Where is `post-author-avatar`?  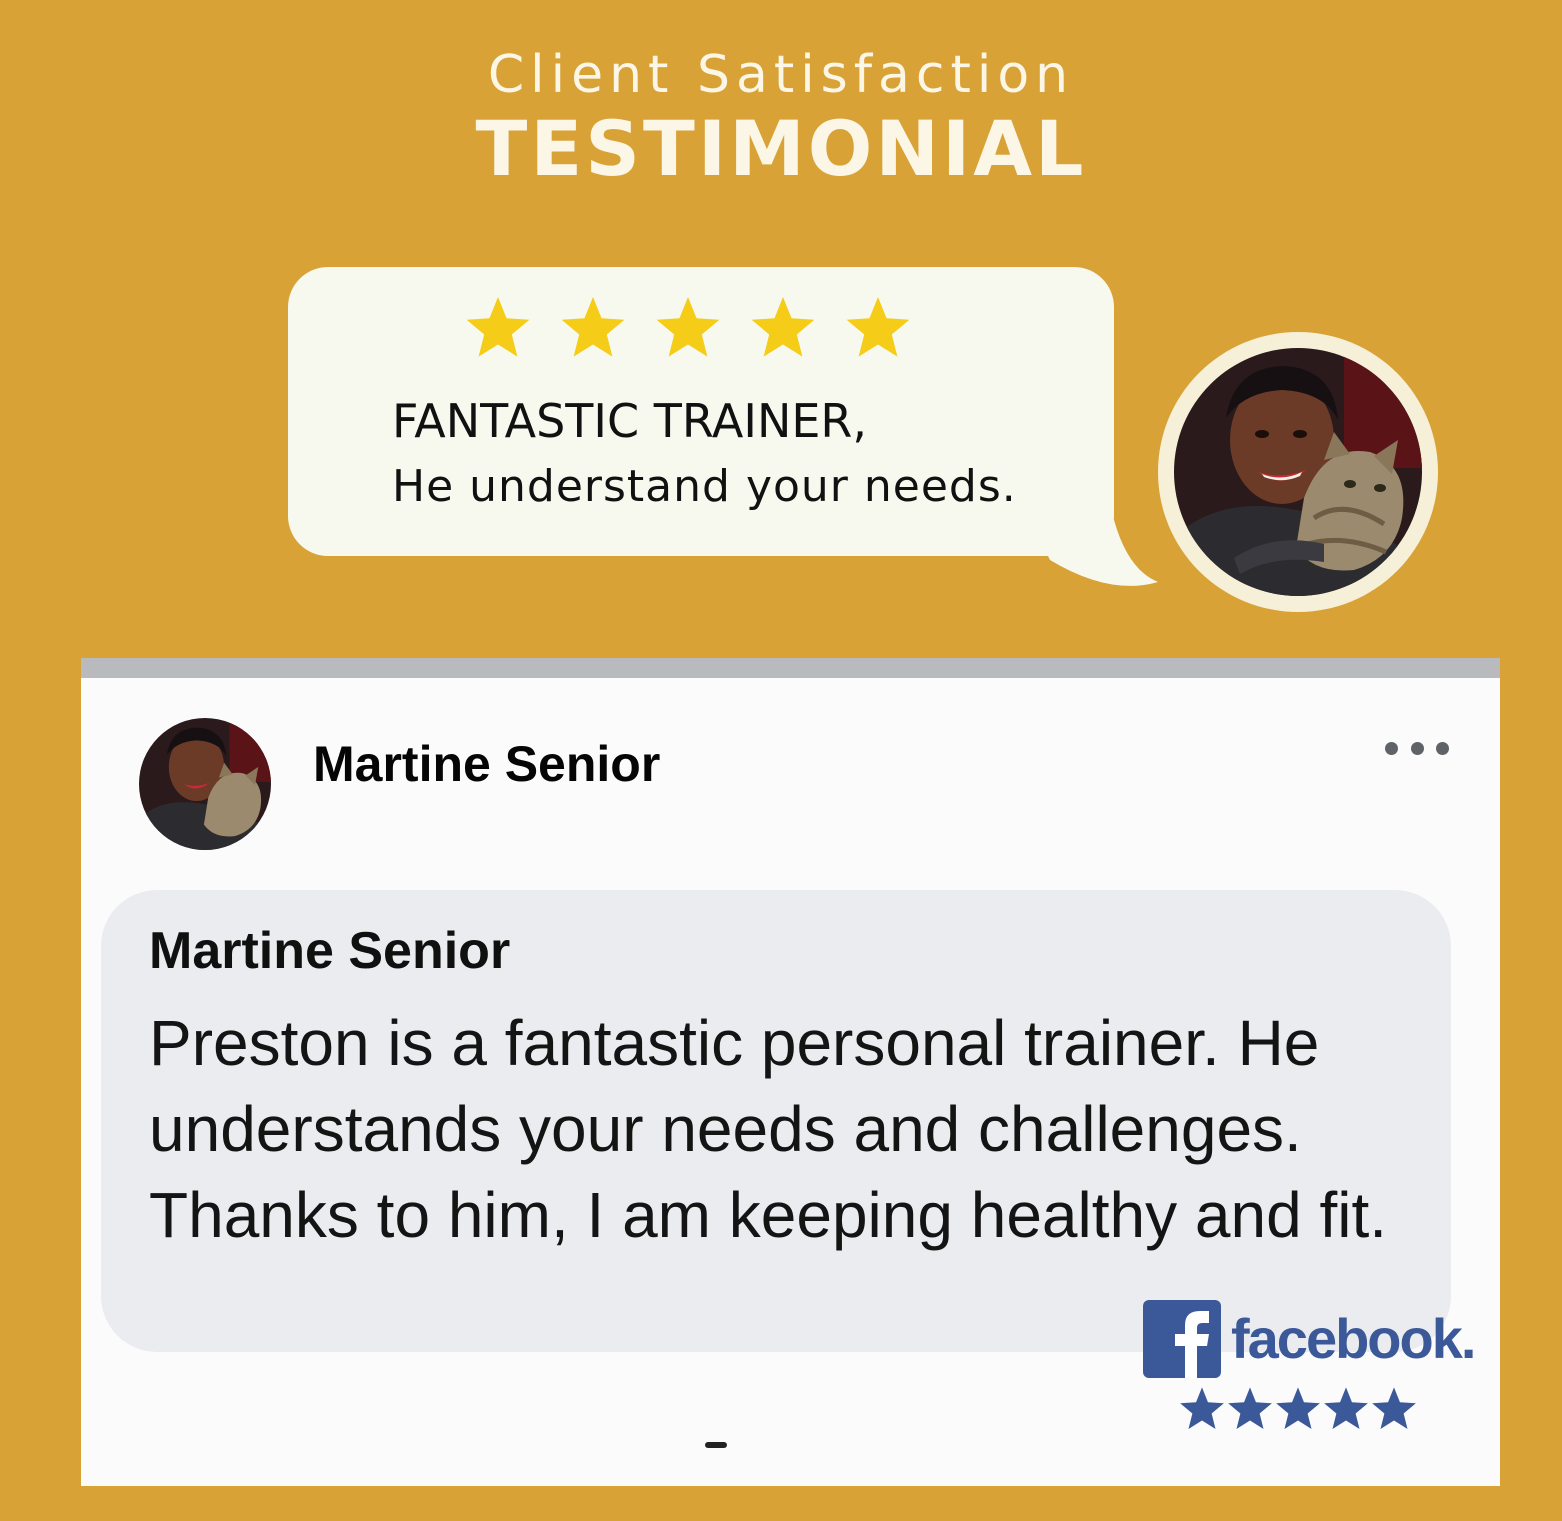
post-author-avatar is located at coordinates (205, 784).